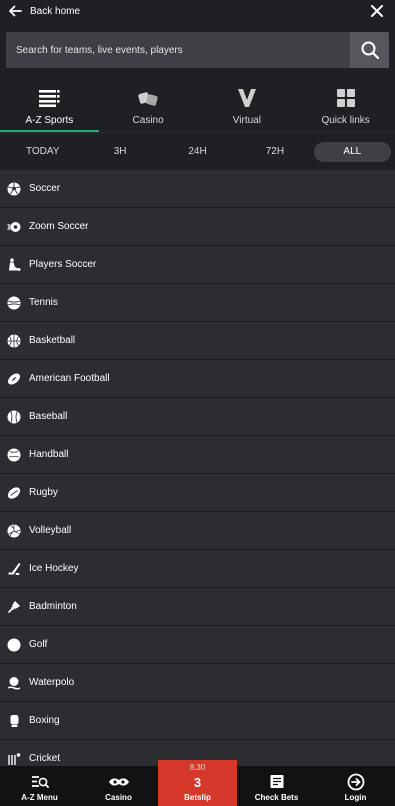 The width and height of the screenshot is (395, 806). What do you see at coordinates (276, 797) in the screenshot?
I see `nav-label: Check Bets` at bounding box center [276, 797].